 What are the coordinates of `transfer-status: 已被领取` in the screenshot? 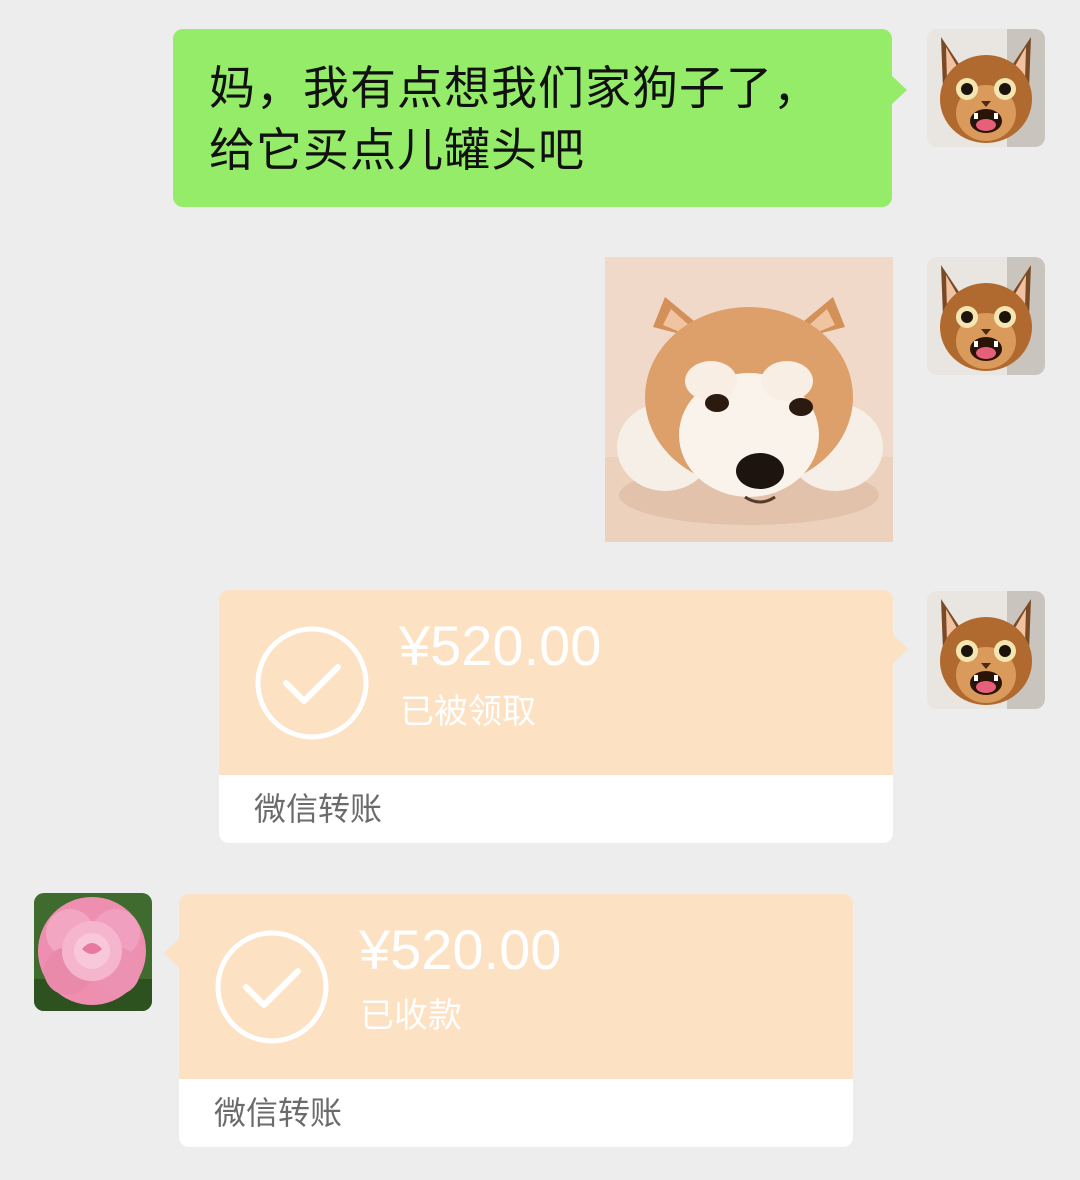 It's located at (468, 712).